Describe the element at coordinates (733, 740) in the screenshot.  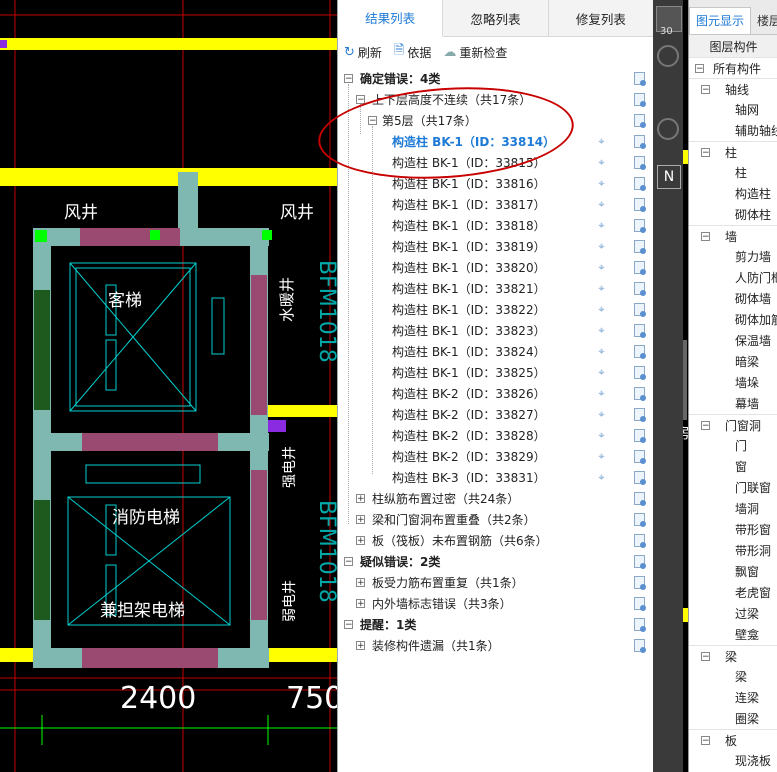
I see `layer-group: − 板` at that location.